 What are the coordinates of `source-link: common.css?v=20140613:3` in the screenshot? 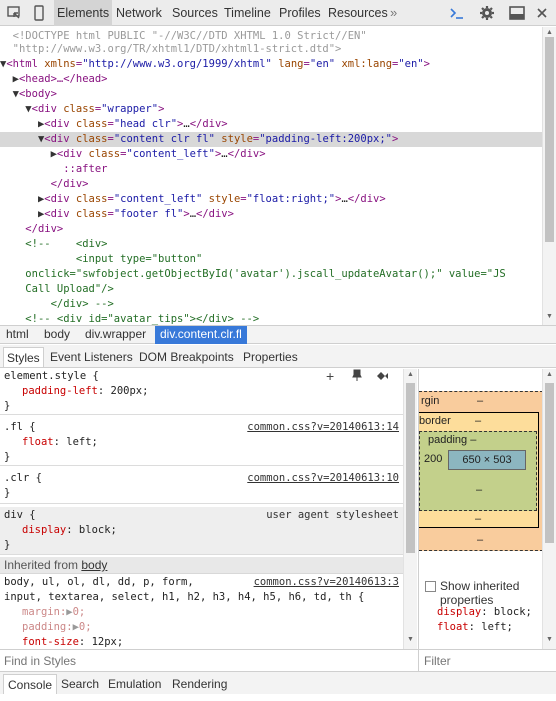 It's located at (326, 582).